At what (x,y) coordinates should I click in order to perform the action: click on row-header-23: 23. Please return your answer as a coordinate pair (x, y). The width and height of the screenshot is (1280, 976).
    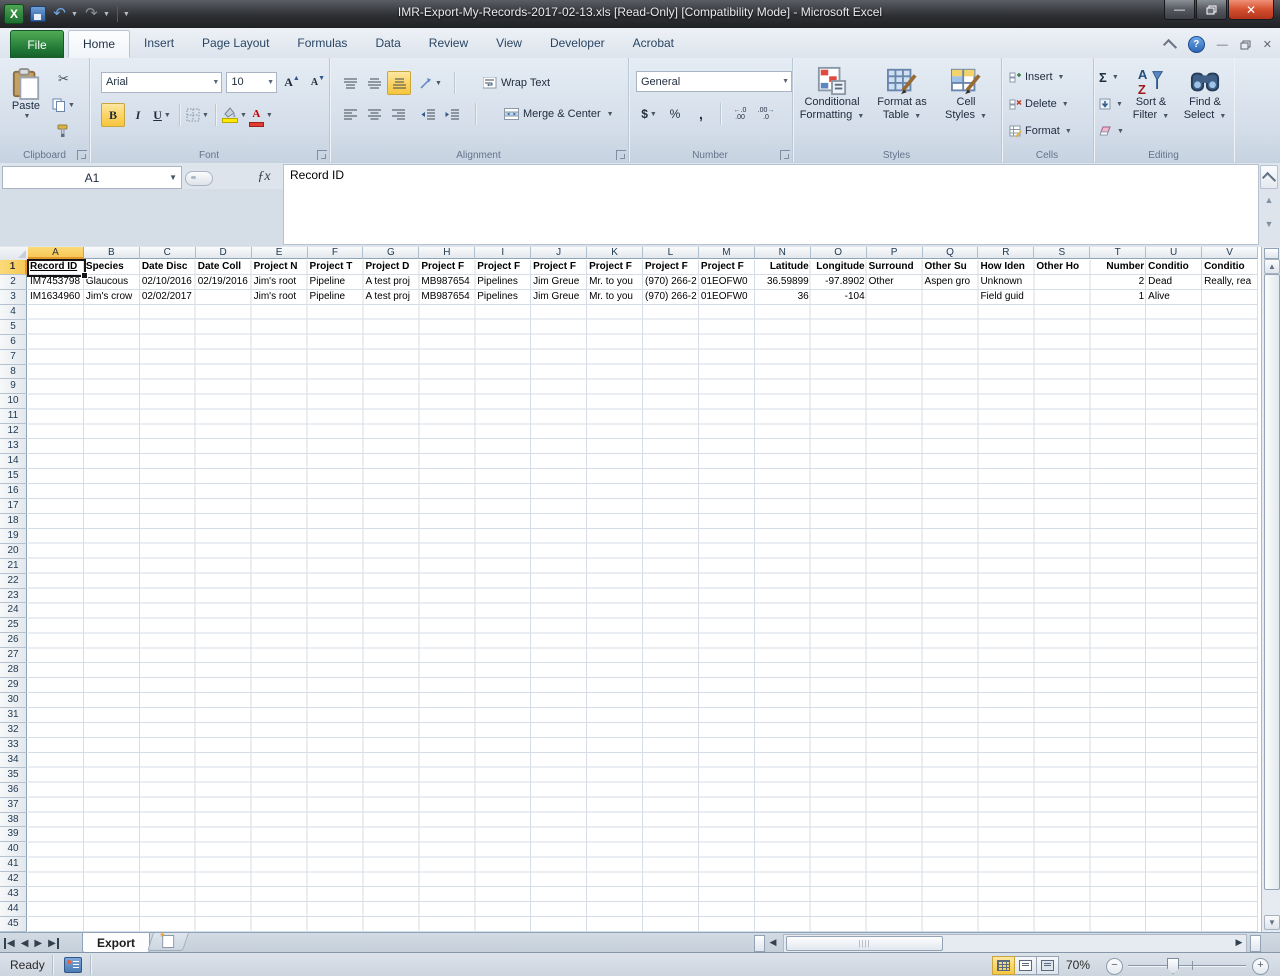
    Looking at the image, I should click on (13, 596).